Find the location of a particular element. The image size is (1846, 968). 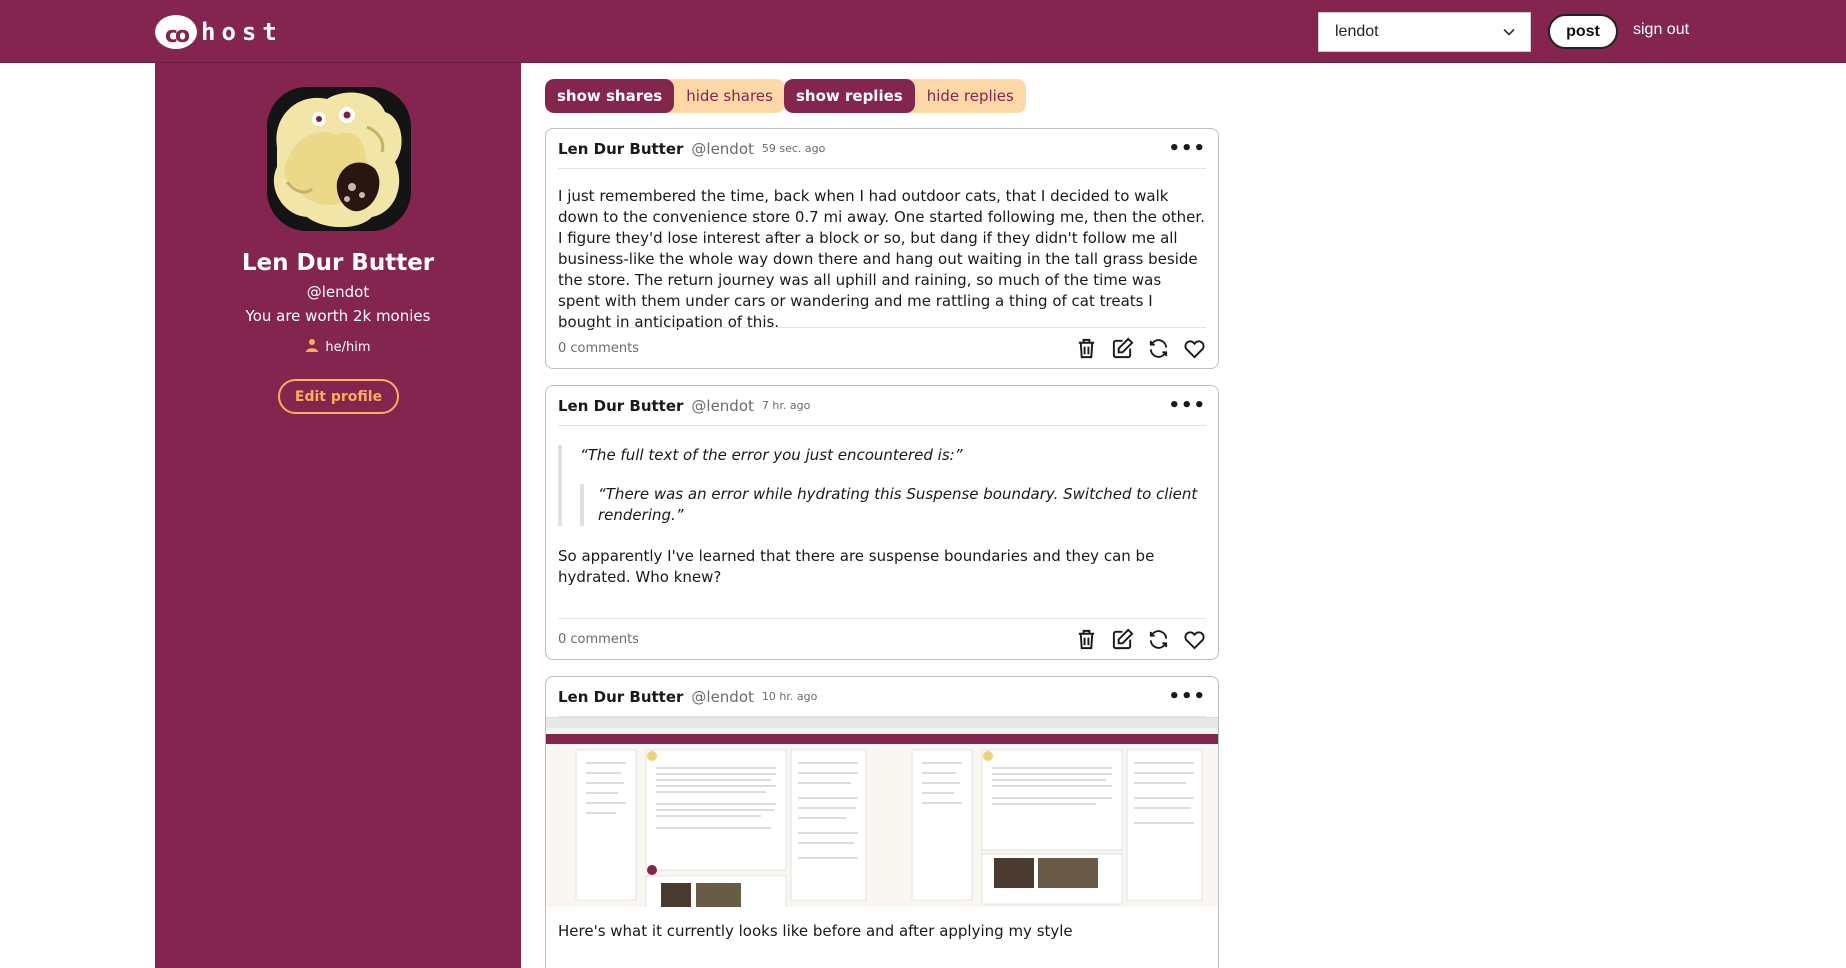

post-timestamp: 7 hr. ago is located at coordinates (786, 405).